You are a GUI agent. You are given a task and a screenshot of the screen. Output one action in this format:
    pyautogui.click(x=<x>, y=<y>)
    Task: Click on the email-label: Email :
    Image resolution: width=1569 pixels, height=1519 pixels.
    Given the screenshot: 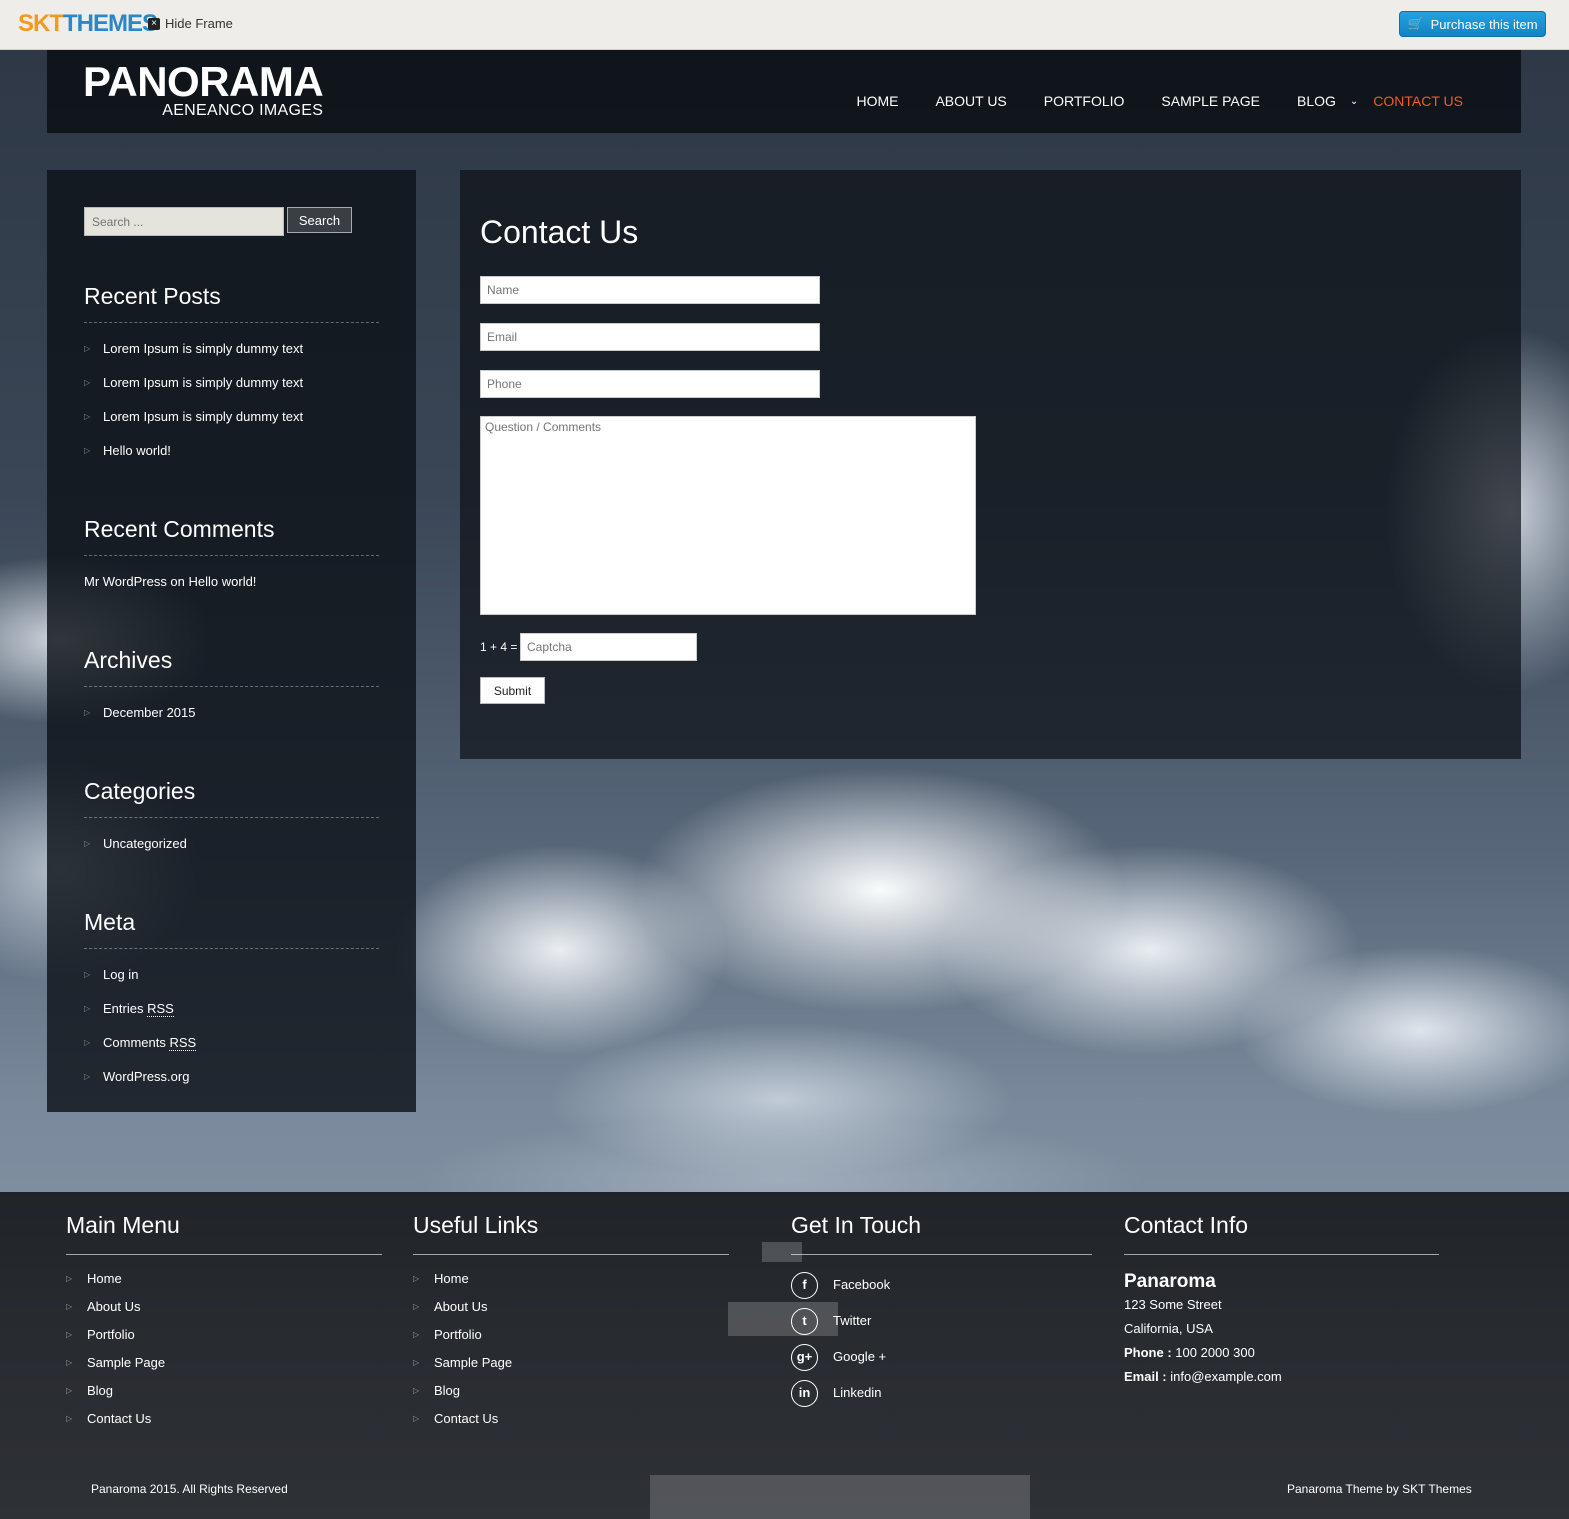 What is the action you would take?
    pyautogui.click(x=1145, y=1376)
    